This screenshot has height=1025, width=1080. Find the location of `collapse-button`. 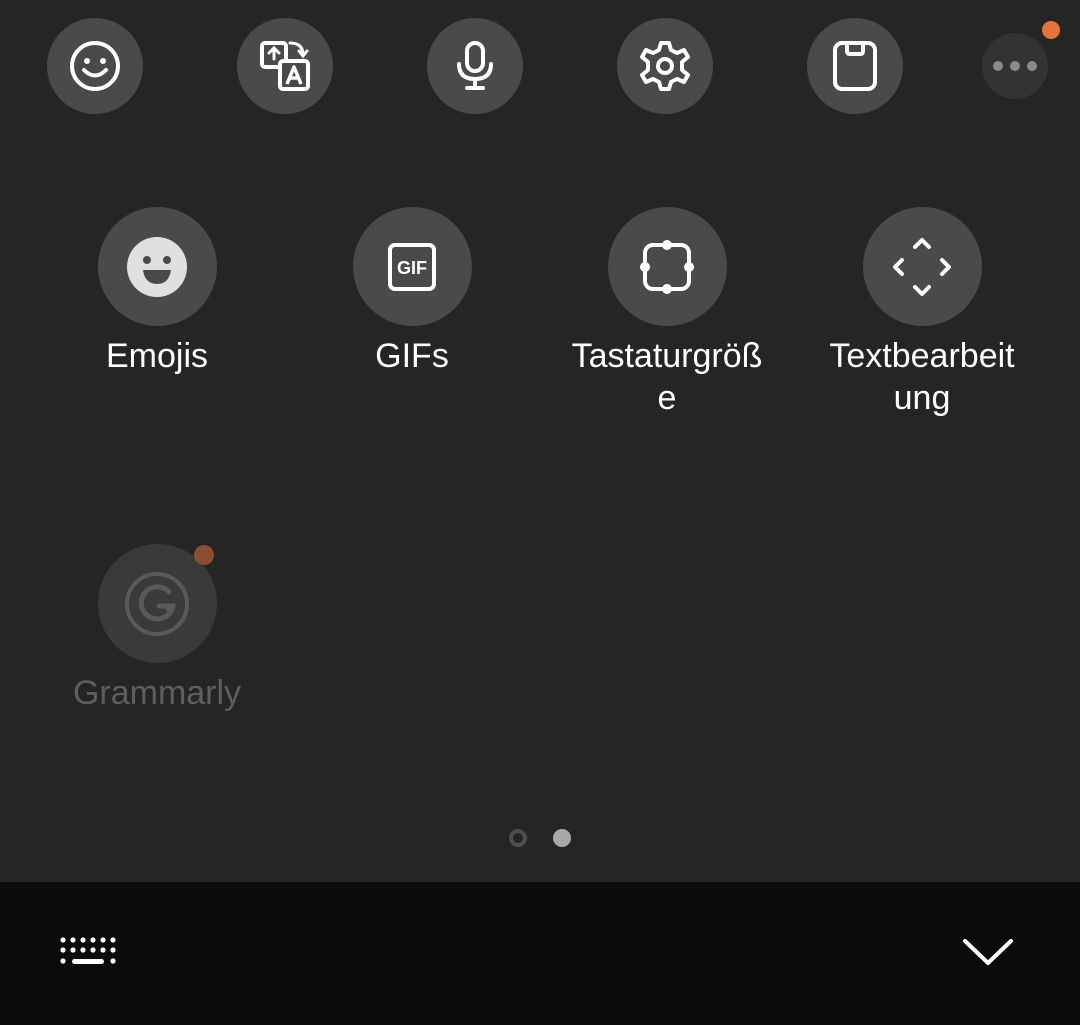

collapse-button is located at coordinates (988, 952).